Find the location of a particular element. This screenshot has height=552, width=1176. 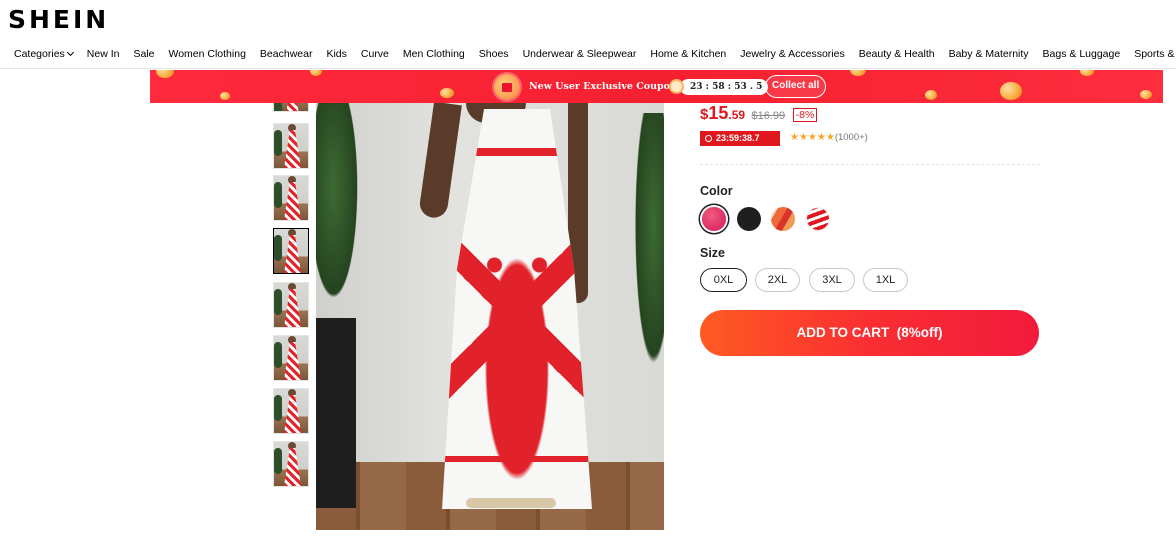

nav-underwear-sleepwear: Underwear & Sleepwear is located at coordinates (580, 54).